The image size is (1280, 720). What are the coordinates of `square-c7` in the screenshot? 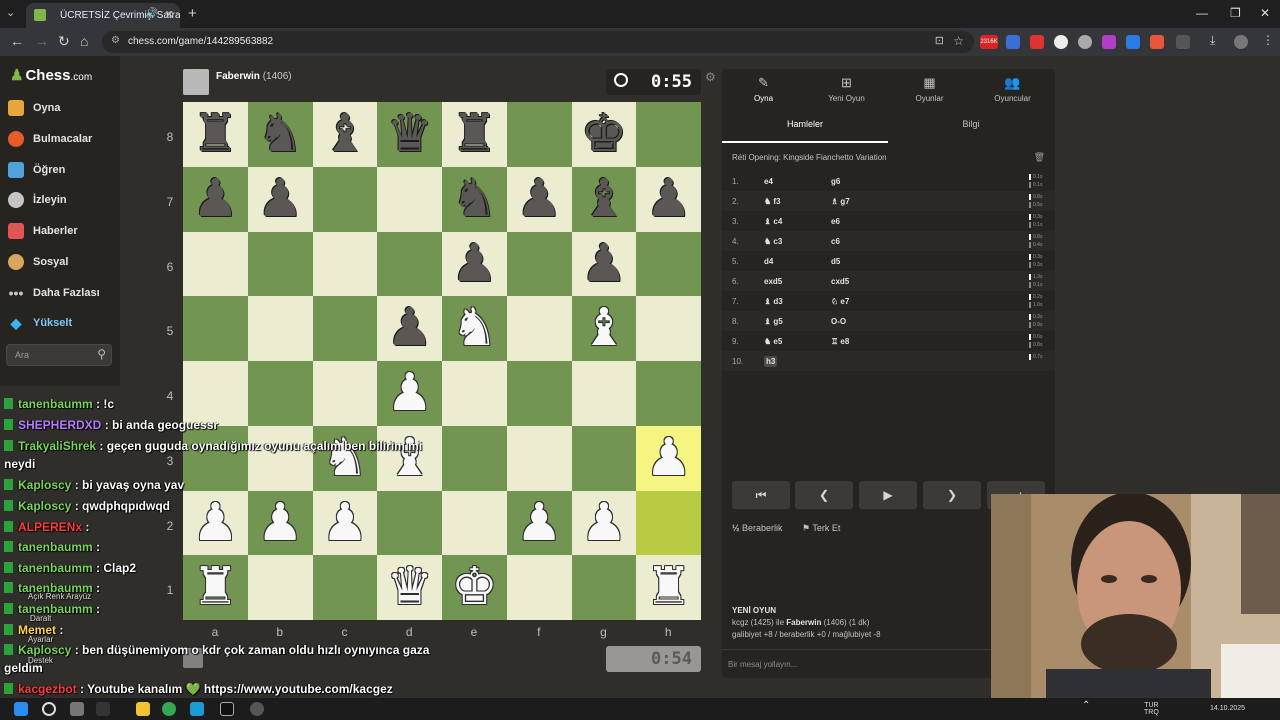 It's located at (345, 199).